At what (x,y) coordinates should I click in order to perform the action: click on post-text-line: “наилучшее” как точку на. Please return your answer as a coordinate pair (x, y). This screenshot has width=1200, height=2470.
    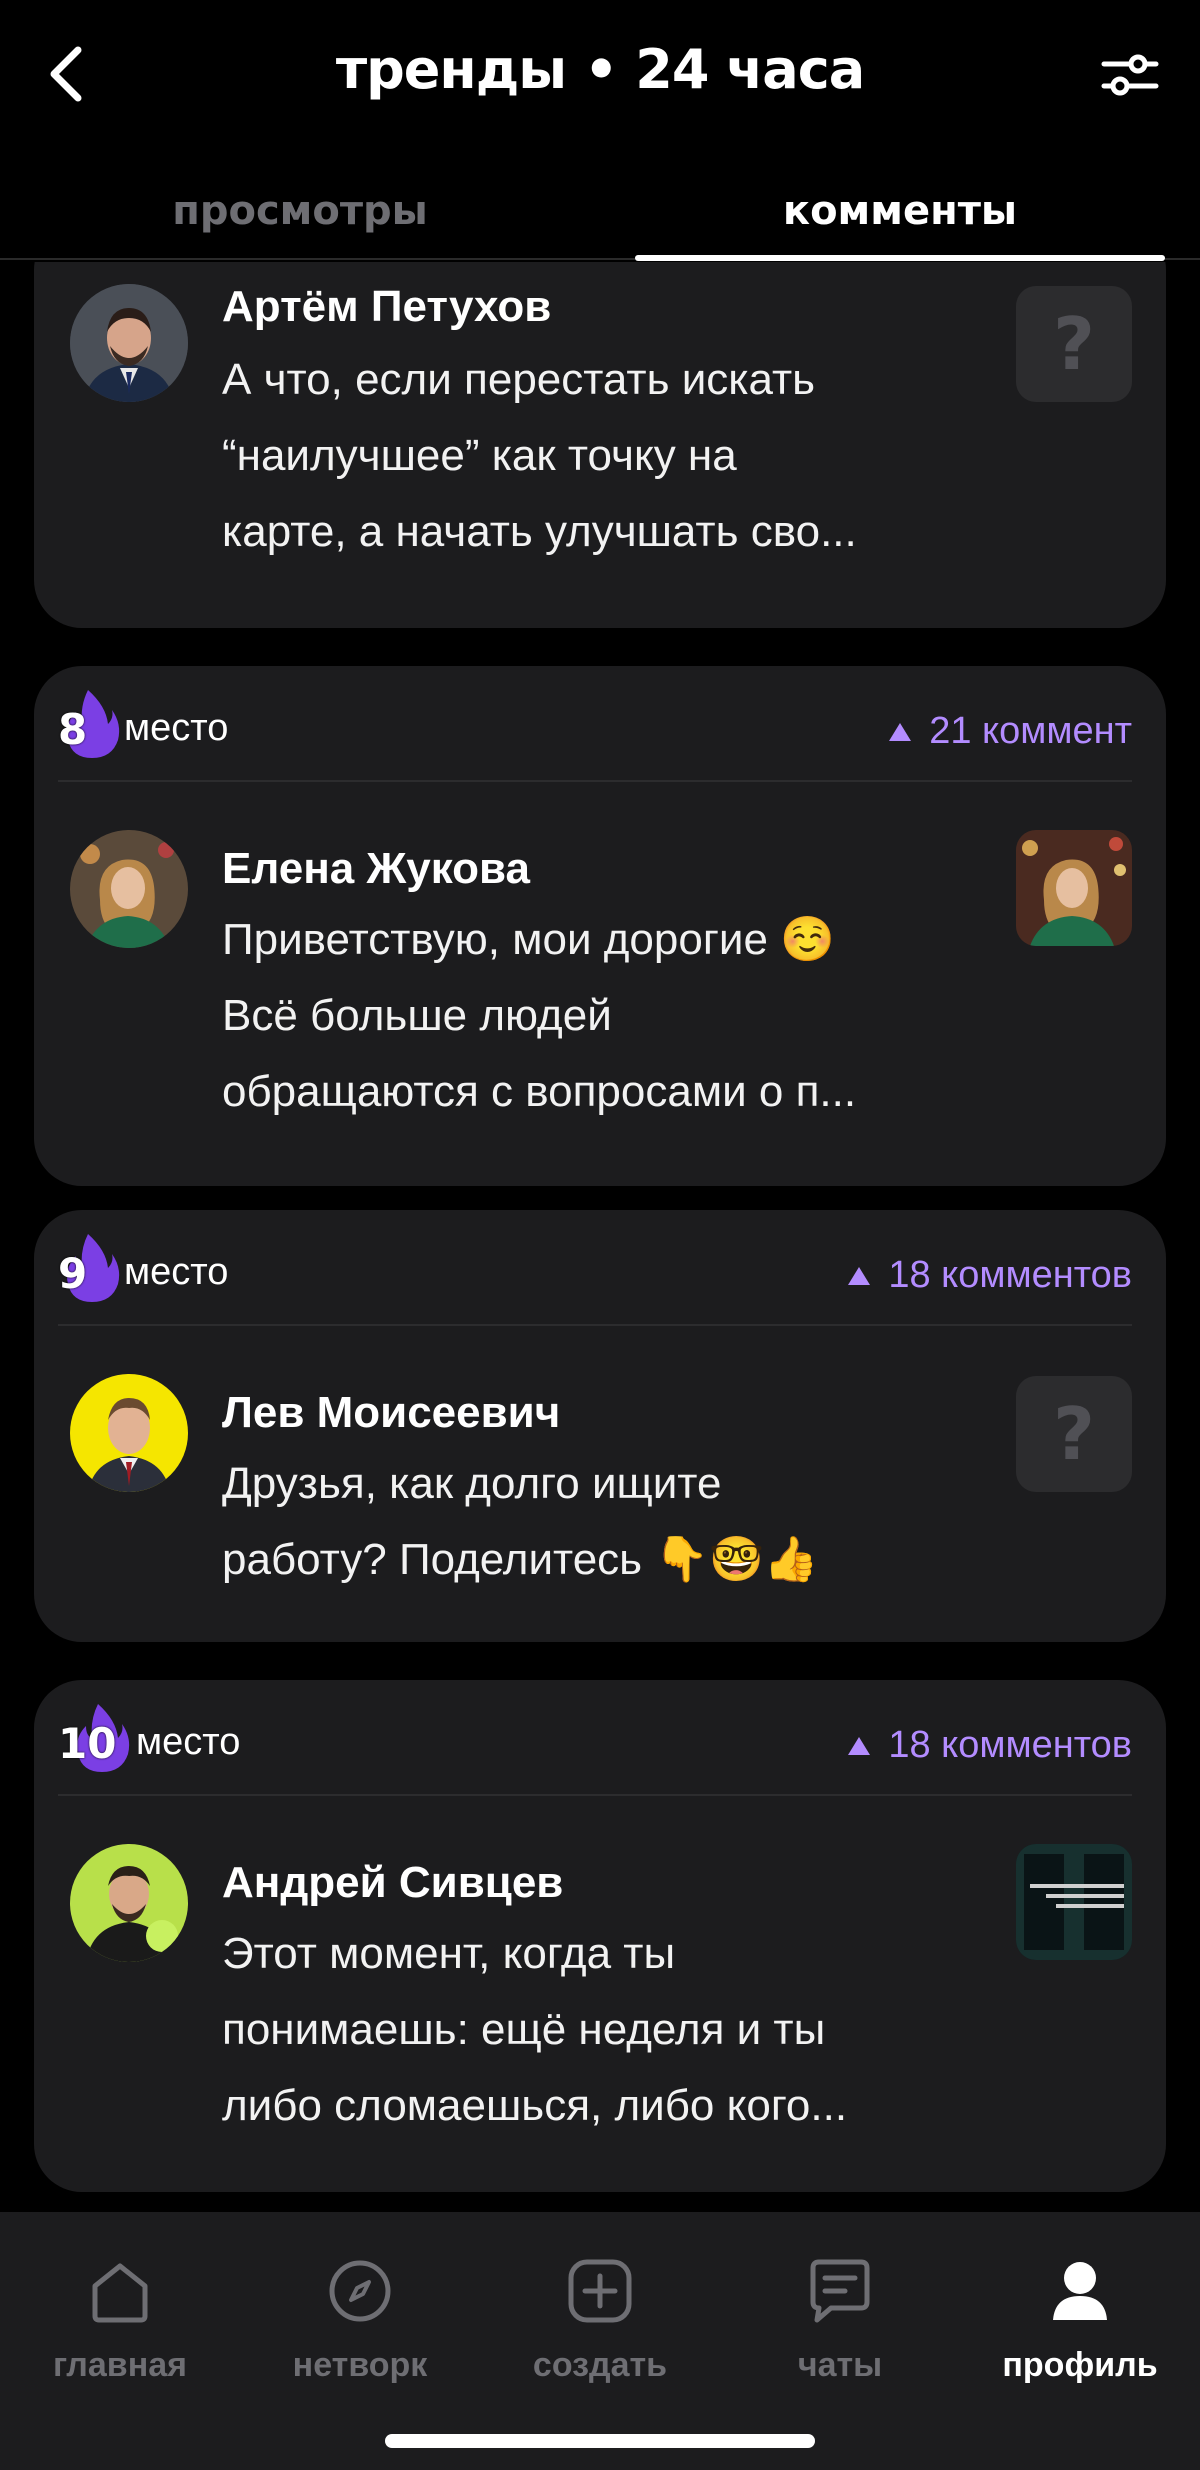
    Looking at the image, I should click on (479, 455).